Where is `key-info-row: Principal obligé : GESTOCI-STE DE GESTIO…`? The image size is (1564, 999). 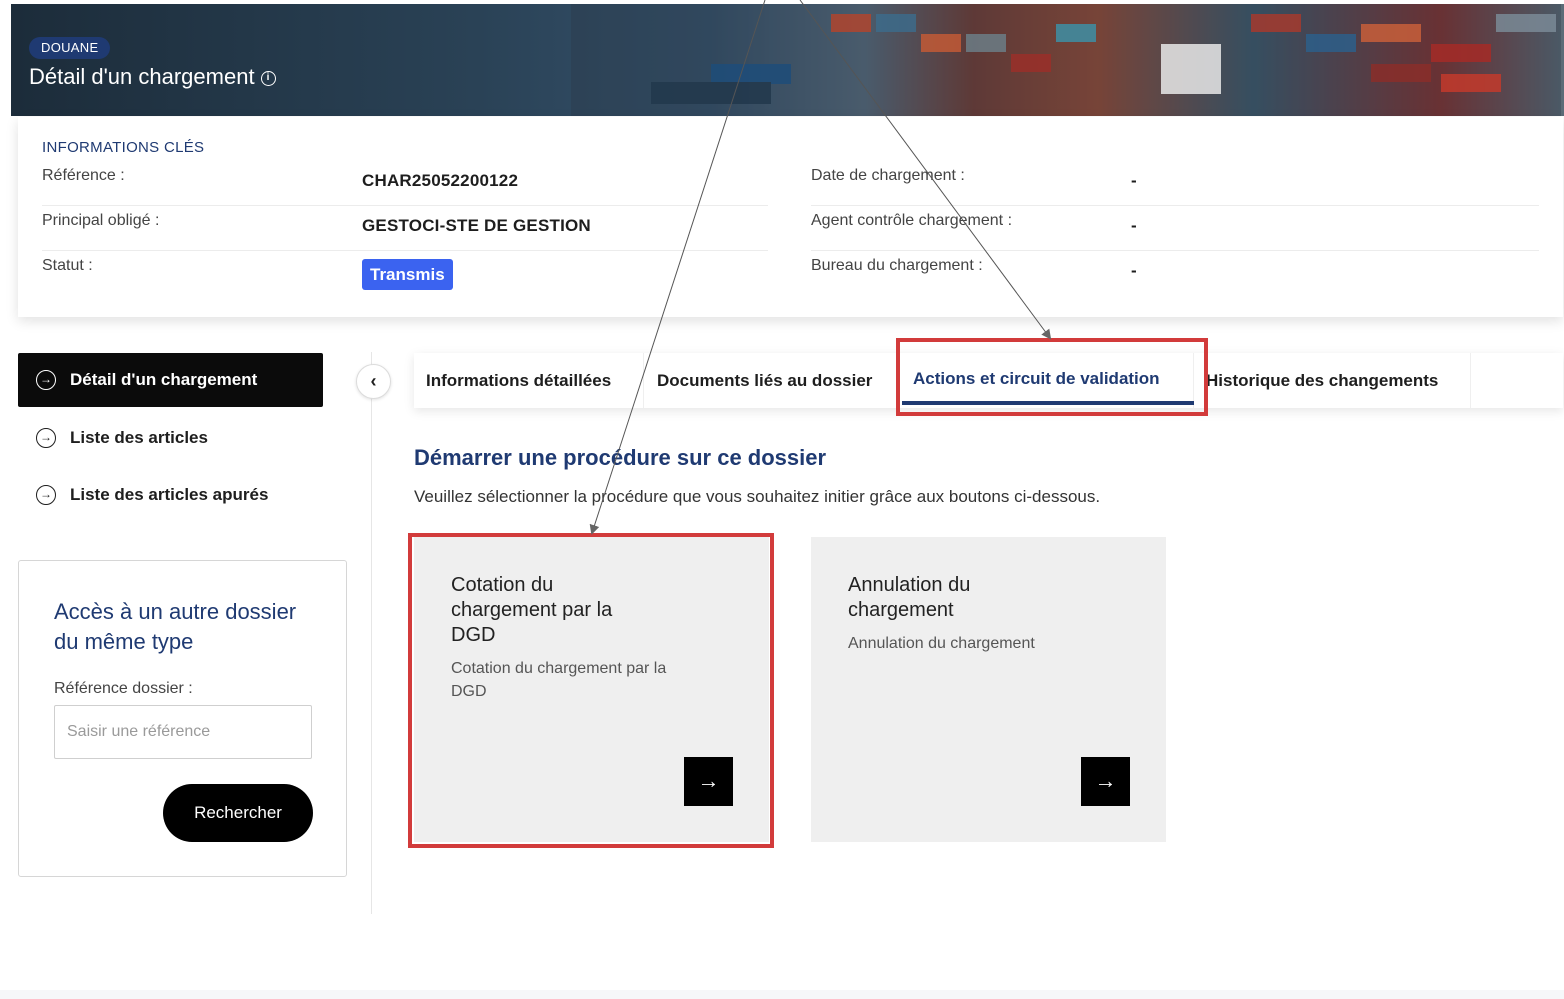 key-info-row: Principal obligé : GESTOCI-STE DE GESTIO… is located at coordinates (405, 228).